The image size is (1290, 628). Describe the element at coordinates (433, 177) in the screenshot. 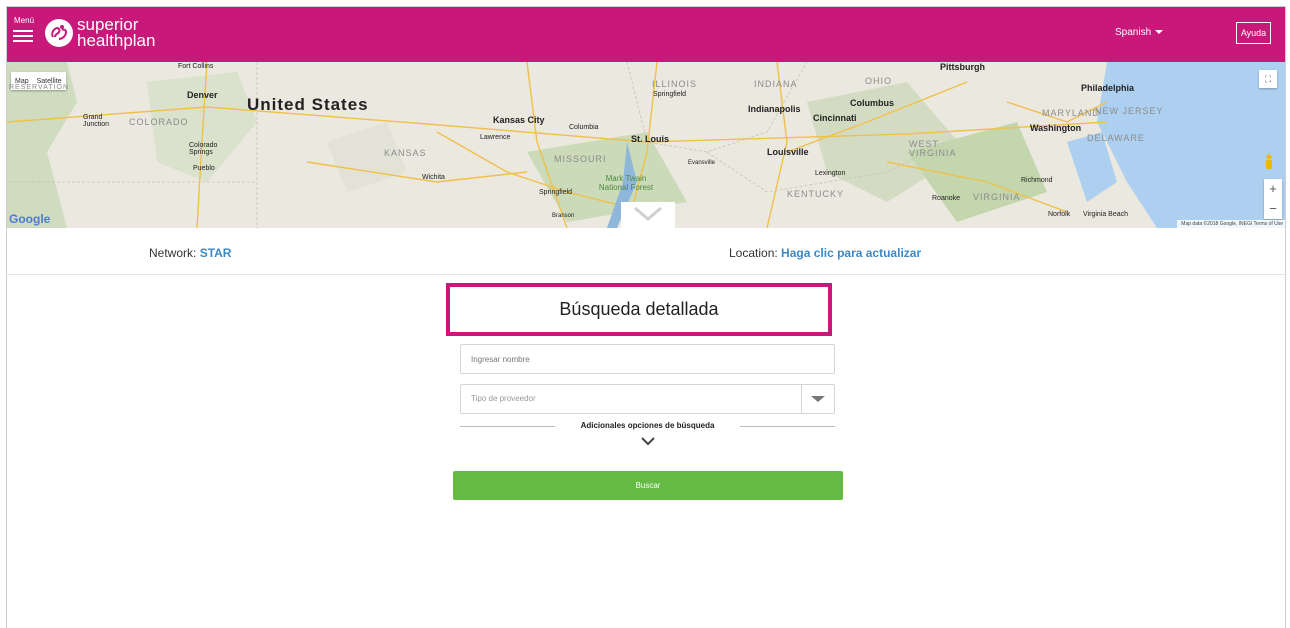

I see `map-label: Wichita` at that location.